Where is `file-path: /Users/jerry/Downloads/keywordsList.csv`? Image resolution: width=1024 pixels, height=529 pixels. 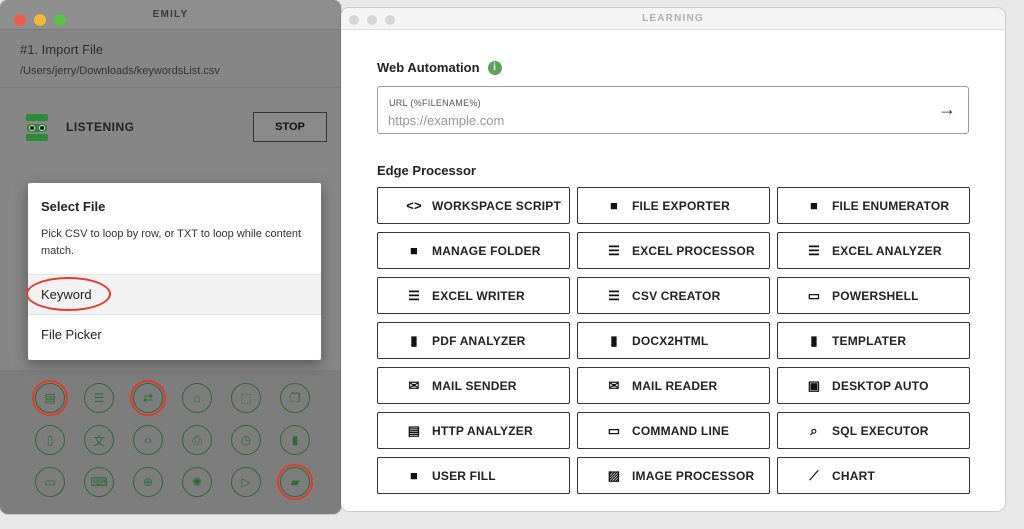
file-path: /Users/jerry/Downloads/keywordsList.csv is located at coordinates (120, 71).